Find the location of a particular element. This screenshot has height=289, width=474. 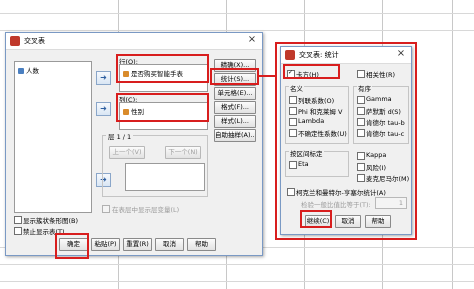

list-item: 人数 is located at coordinates (28, 70).